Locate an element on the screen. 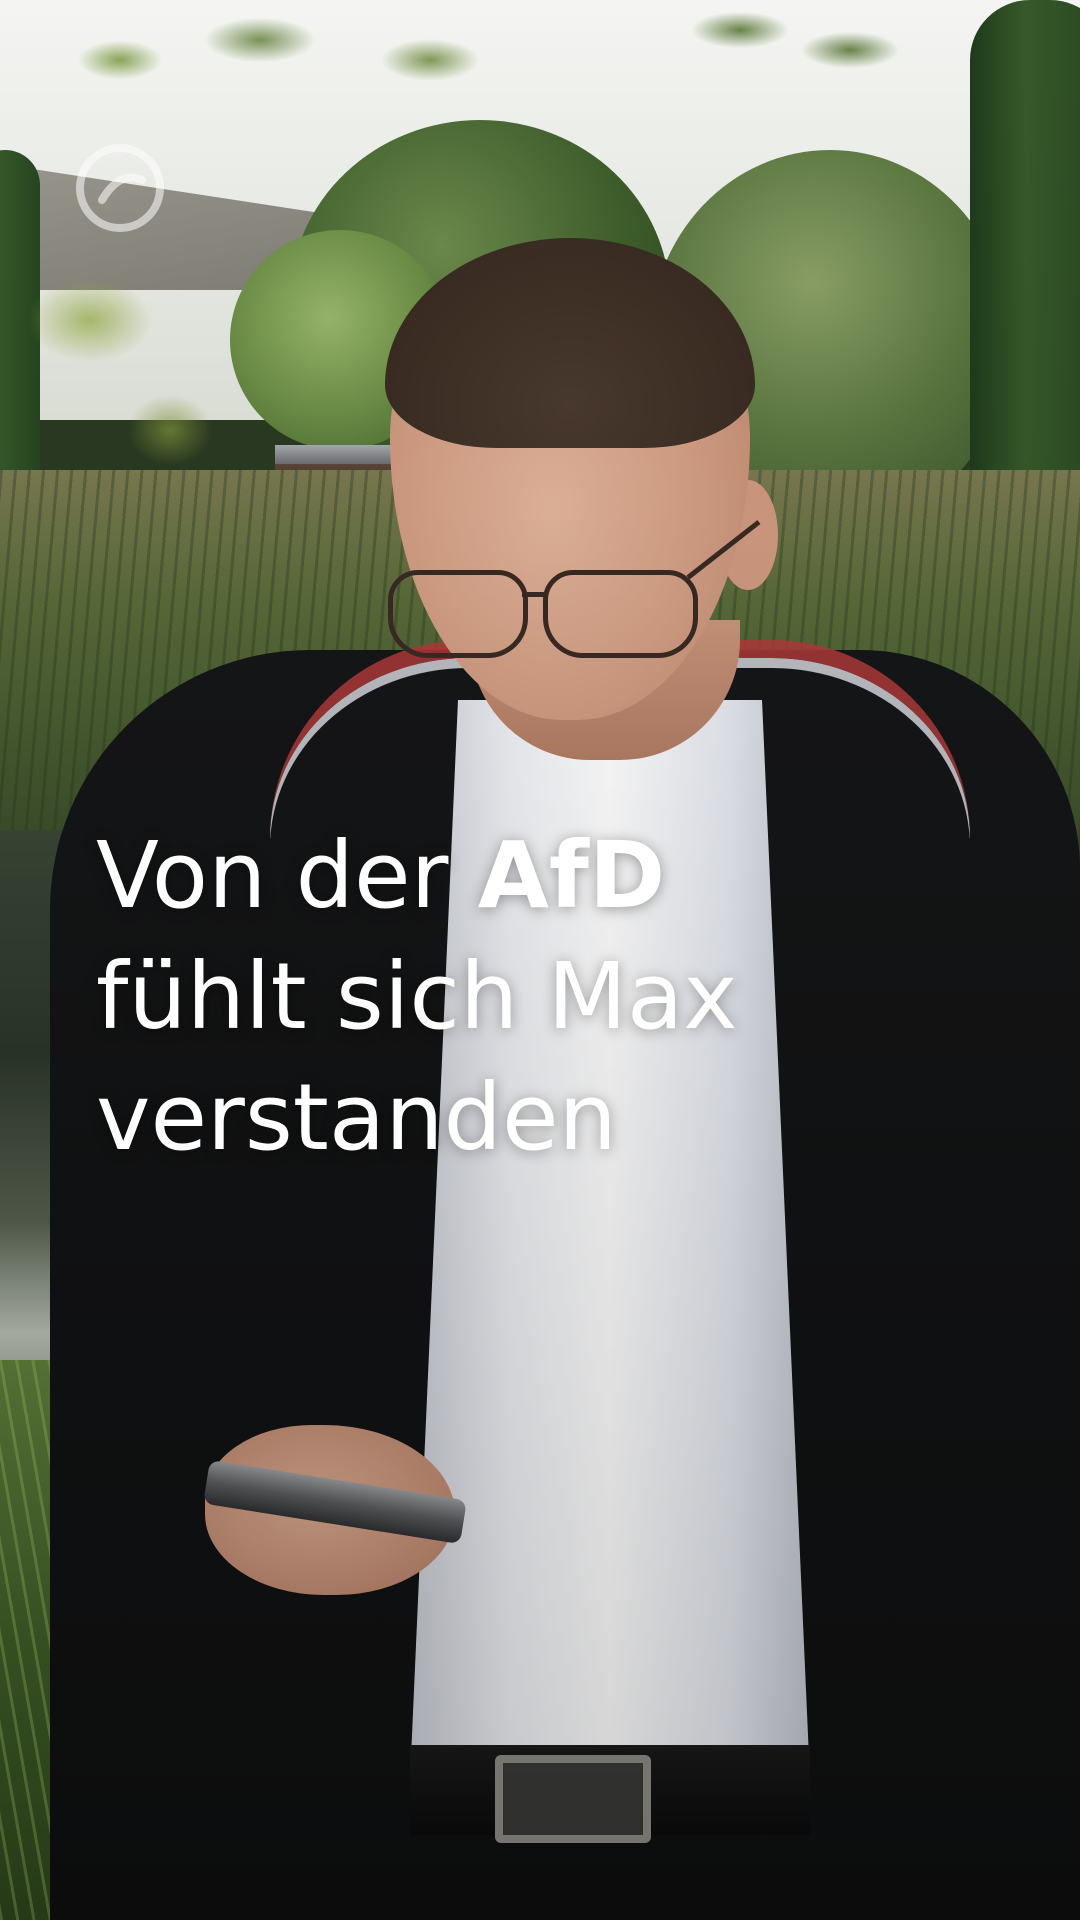 This screenshot has width=1080, height=1920. watermark-glyph is located at coordinates (120, 188).